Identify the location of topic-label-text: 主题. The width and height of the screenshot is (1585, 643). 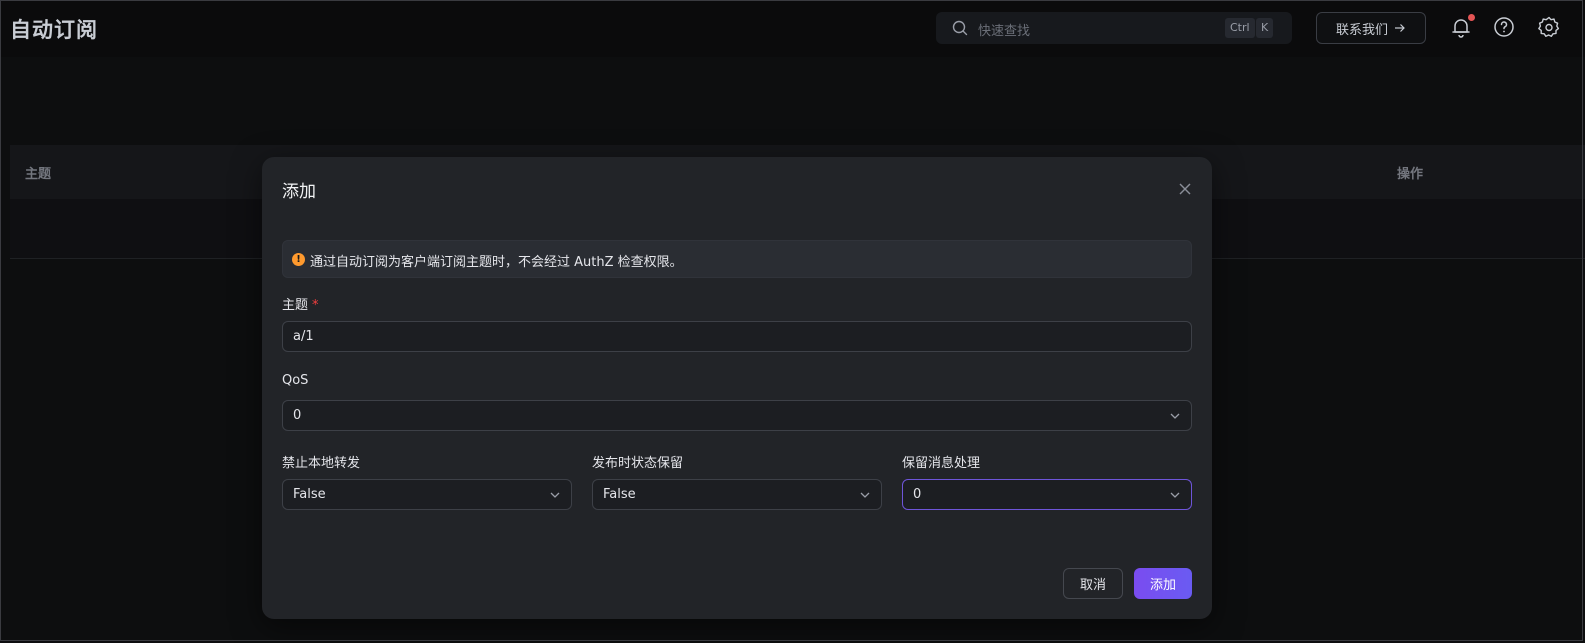
(295, 305).